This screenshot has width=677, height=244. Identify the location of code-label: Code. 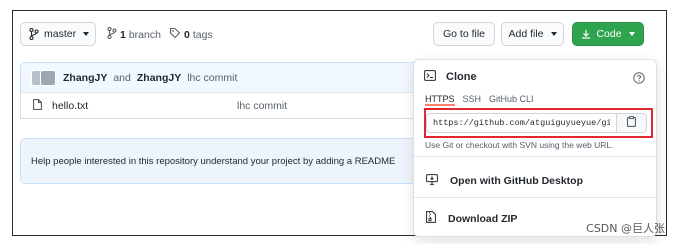
(609, 34).